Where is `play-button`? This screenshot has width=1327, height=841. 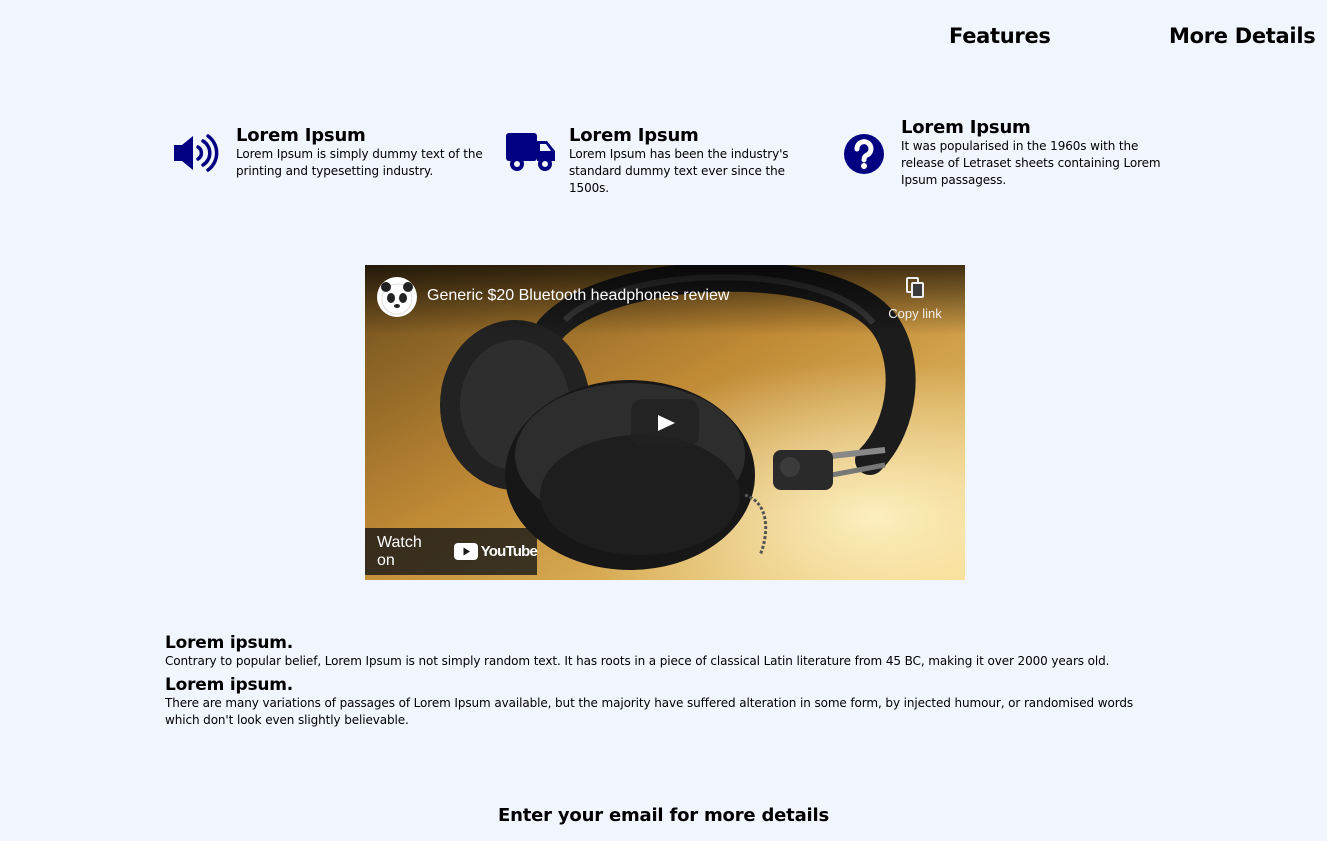 play-button is located at coordinates (665, 423).